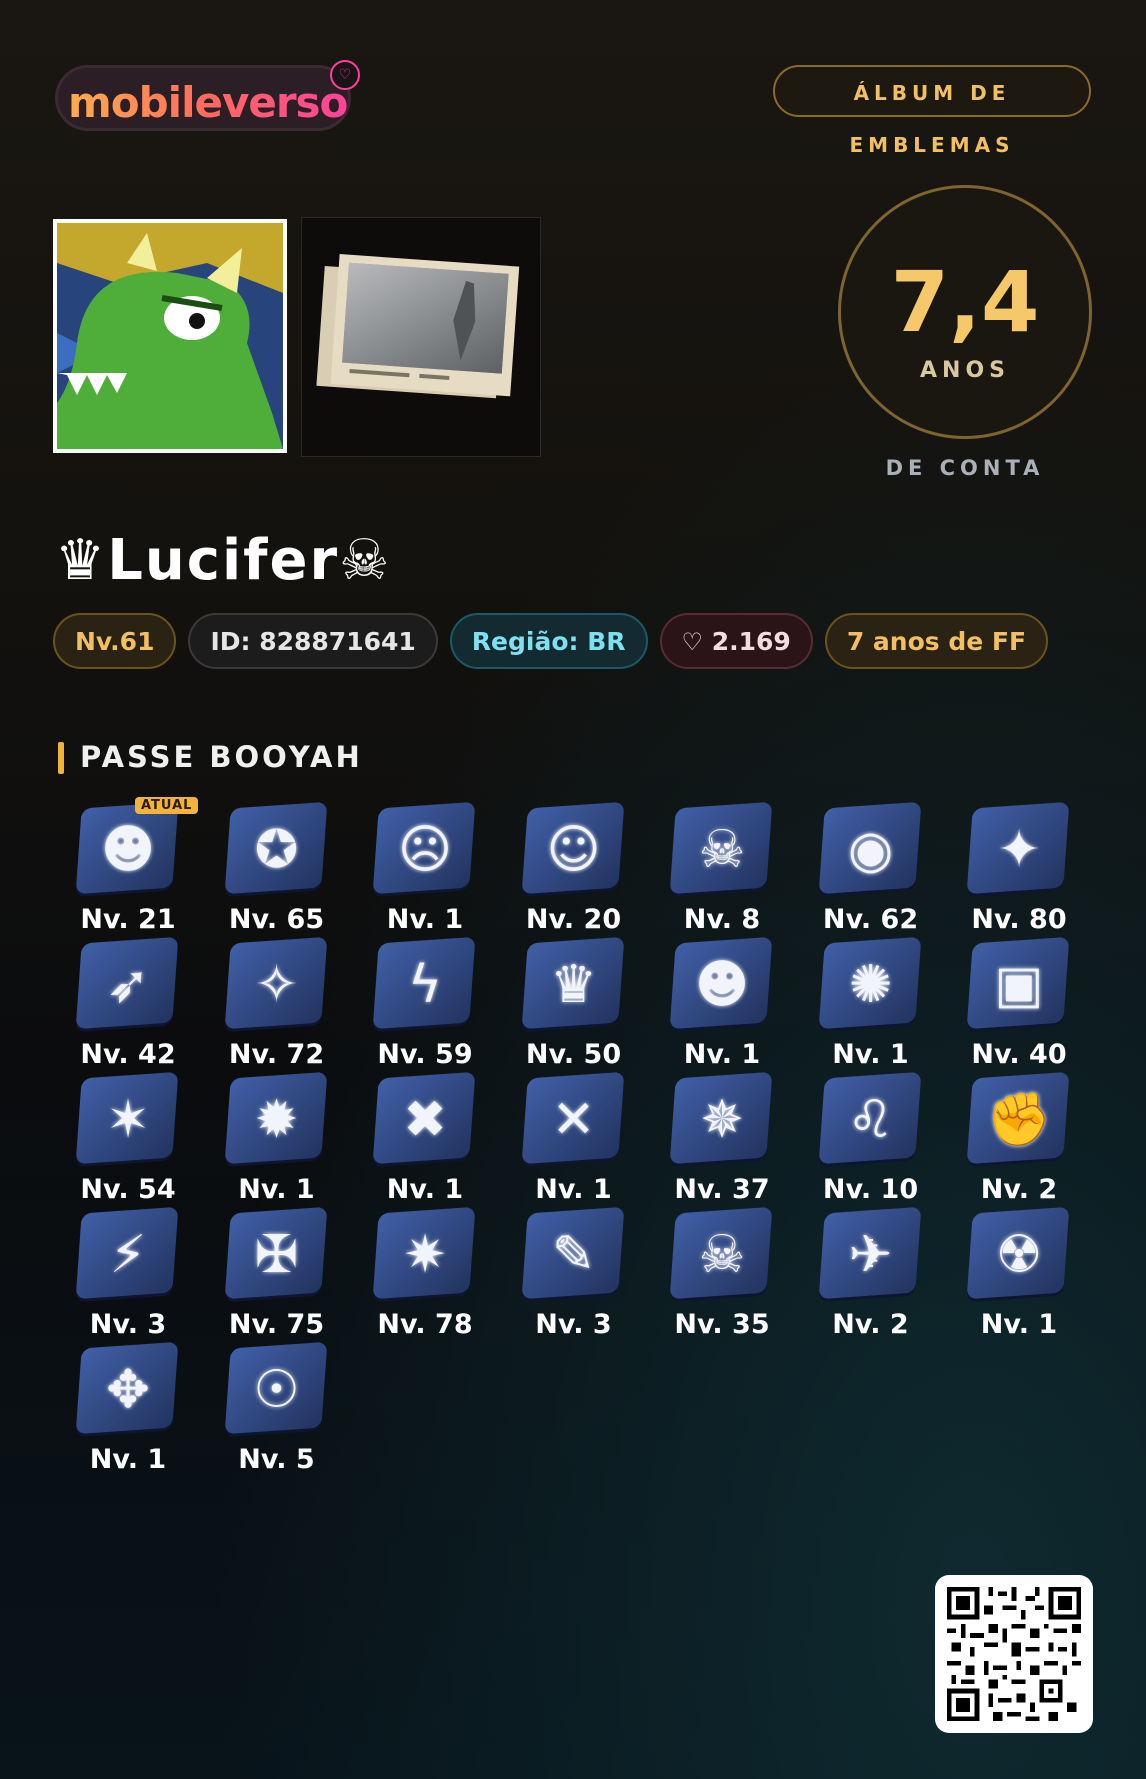 This screenshot has height=1779, width=1146. I want to click on photo-banner-icon, so click(421, 337).